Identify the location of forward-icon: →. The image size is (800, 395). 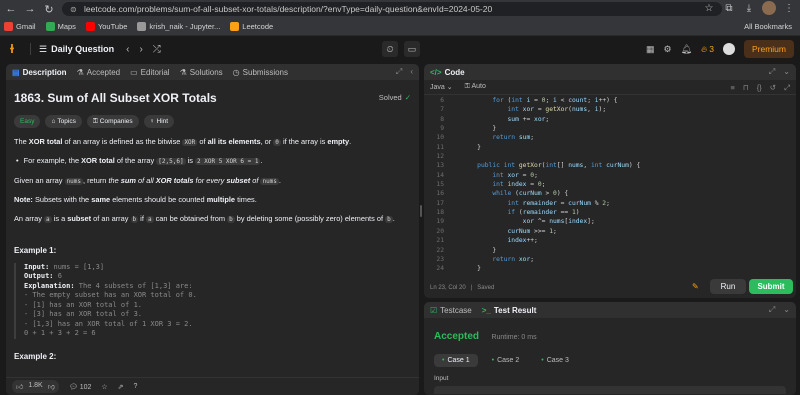
(30, 9).